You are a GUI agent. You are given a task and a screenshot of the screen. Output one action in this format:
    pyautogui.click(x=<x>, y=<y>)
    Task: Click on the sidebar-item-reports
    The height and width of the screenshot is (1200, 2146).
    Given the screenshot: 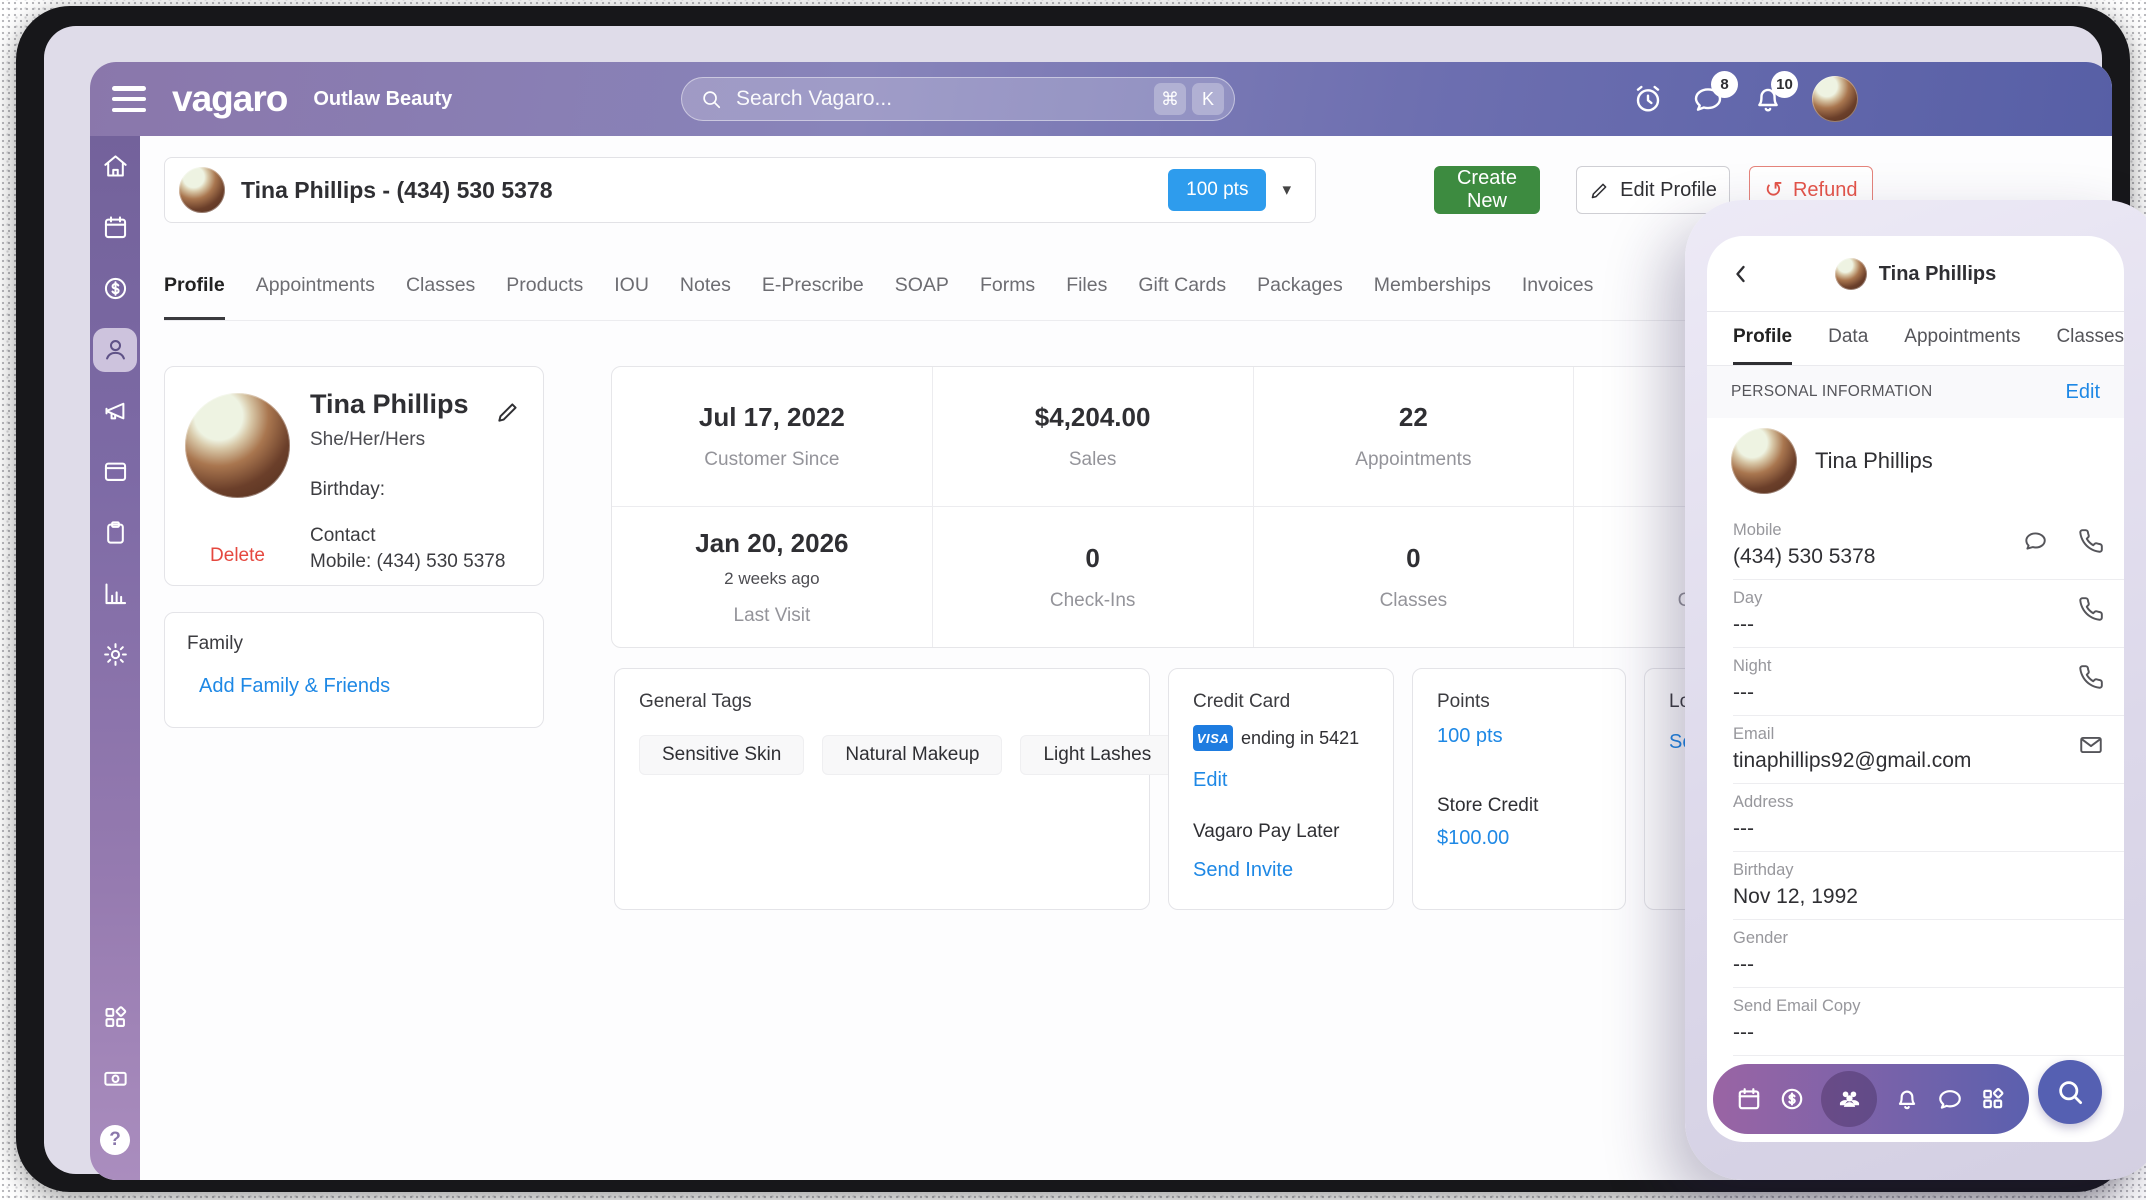 What is the action you would take?
    pyautogui.click(x=115, y=593)
    